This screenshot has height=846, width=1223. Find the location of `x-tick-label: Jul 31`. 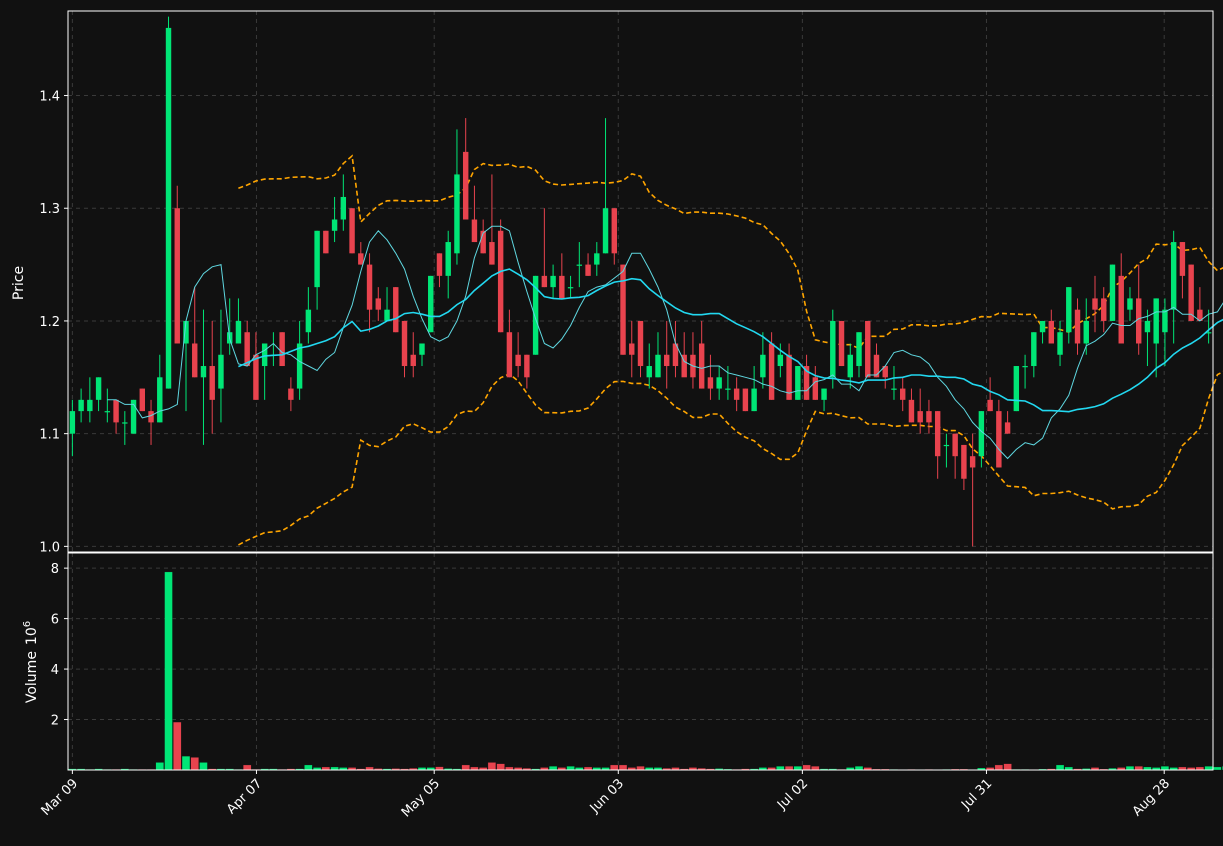

x-tick-label: Jul 31 is located at coordinates (976, 794).